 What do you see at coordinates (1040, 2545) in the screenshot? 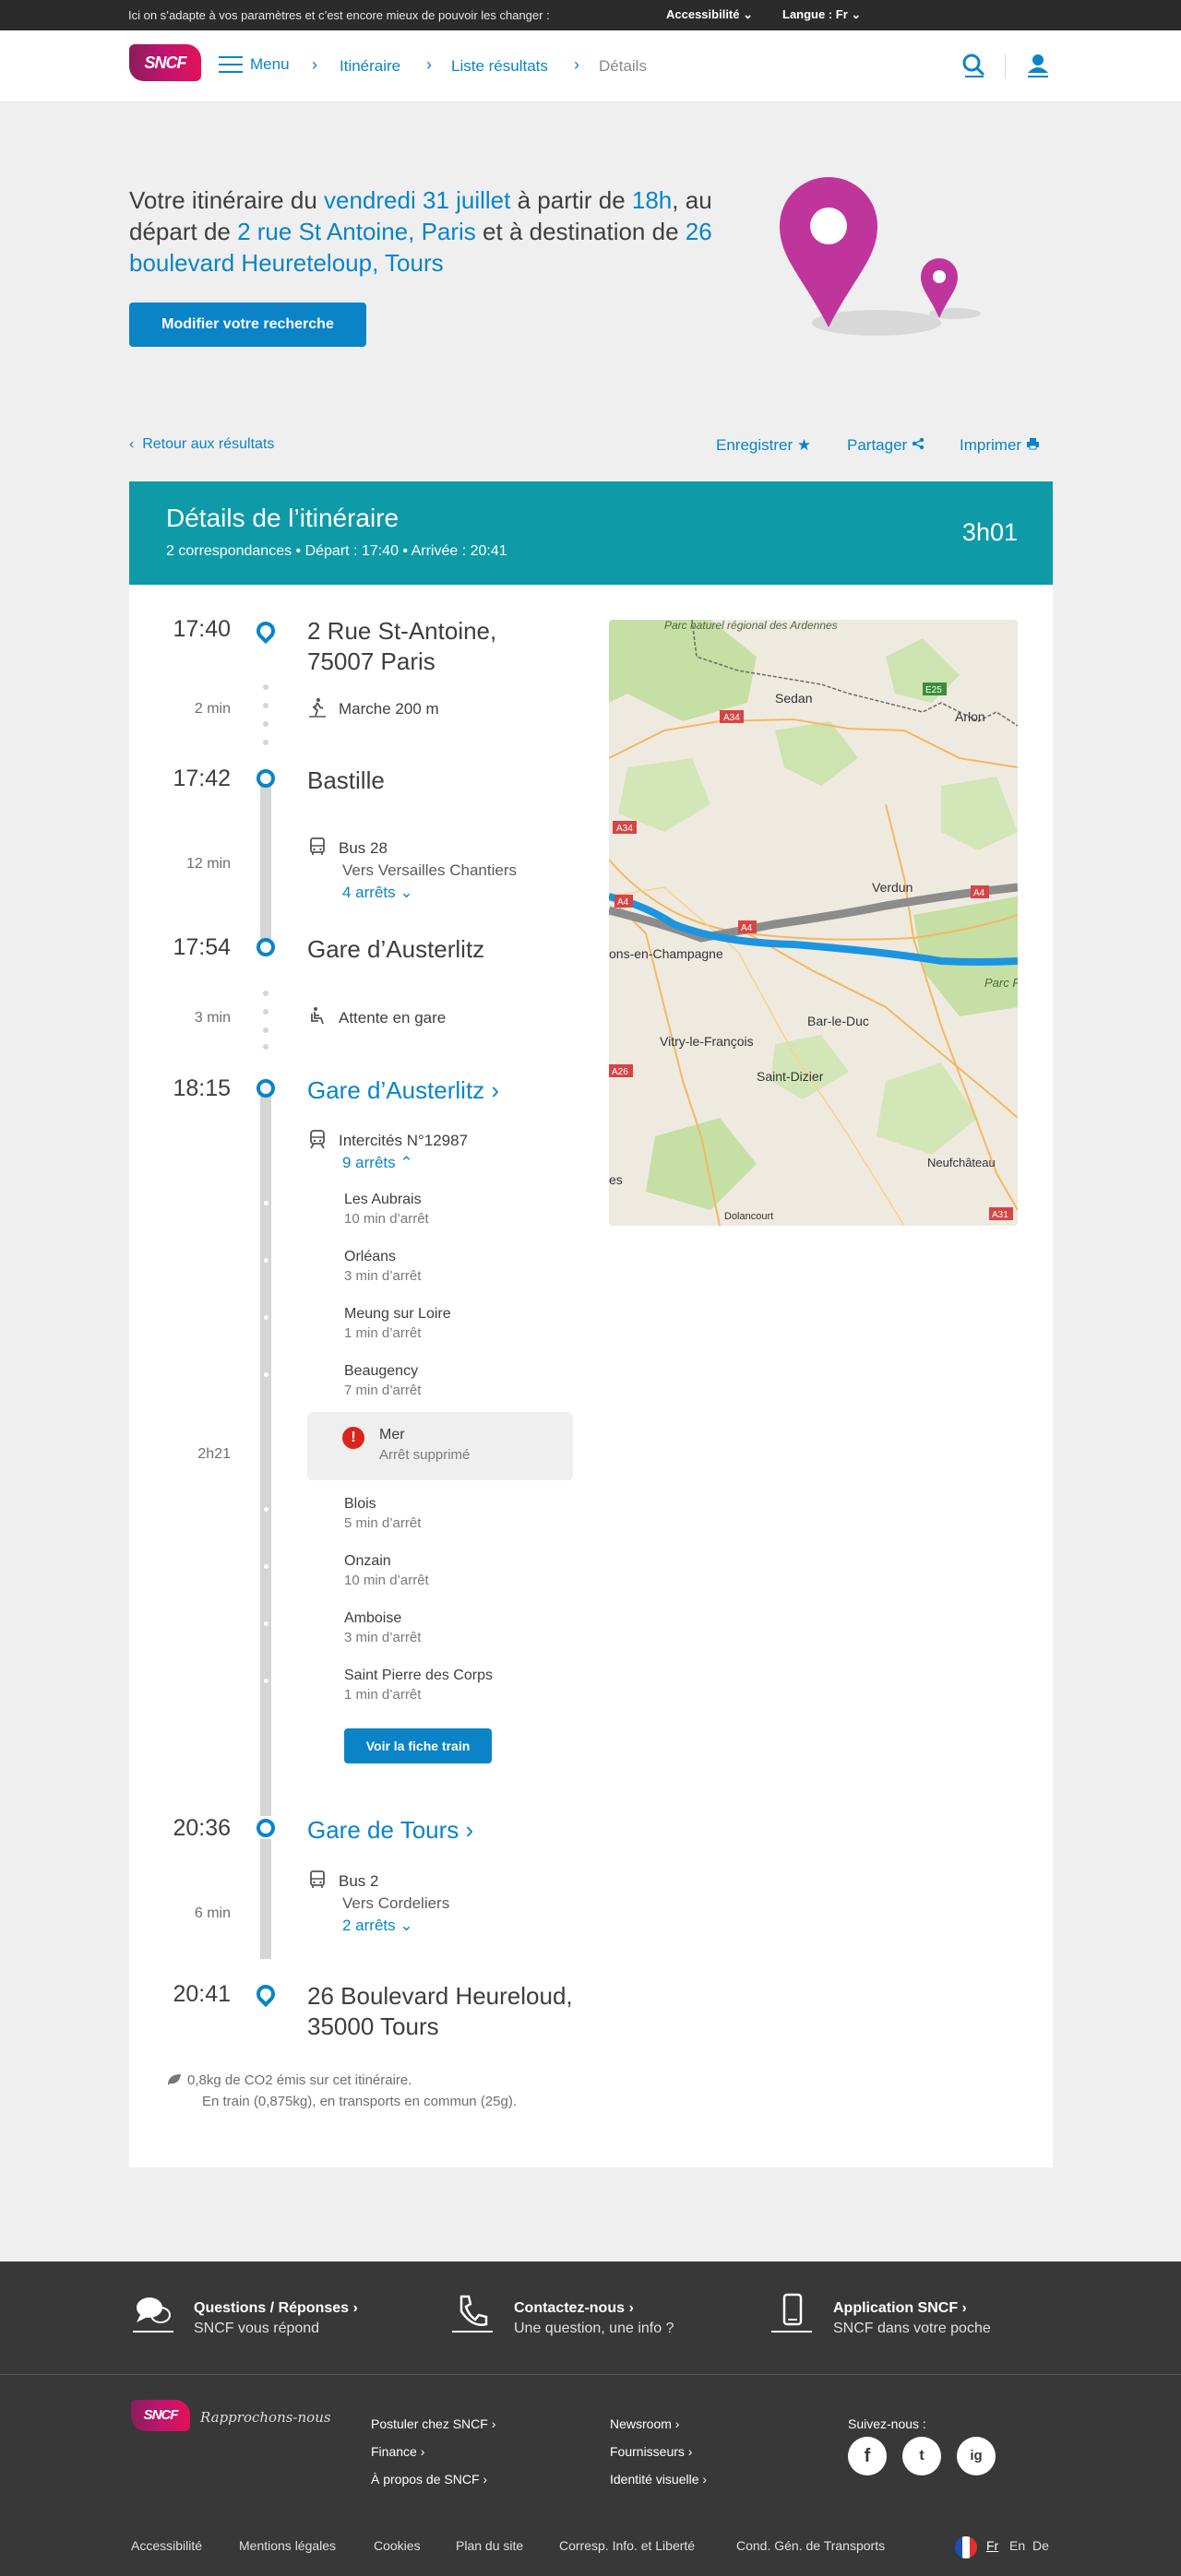
I see `language-de: De` at bounding box center [1040, 2545].